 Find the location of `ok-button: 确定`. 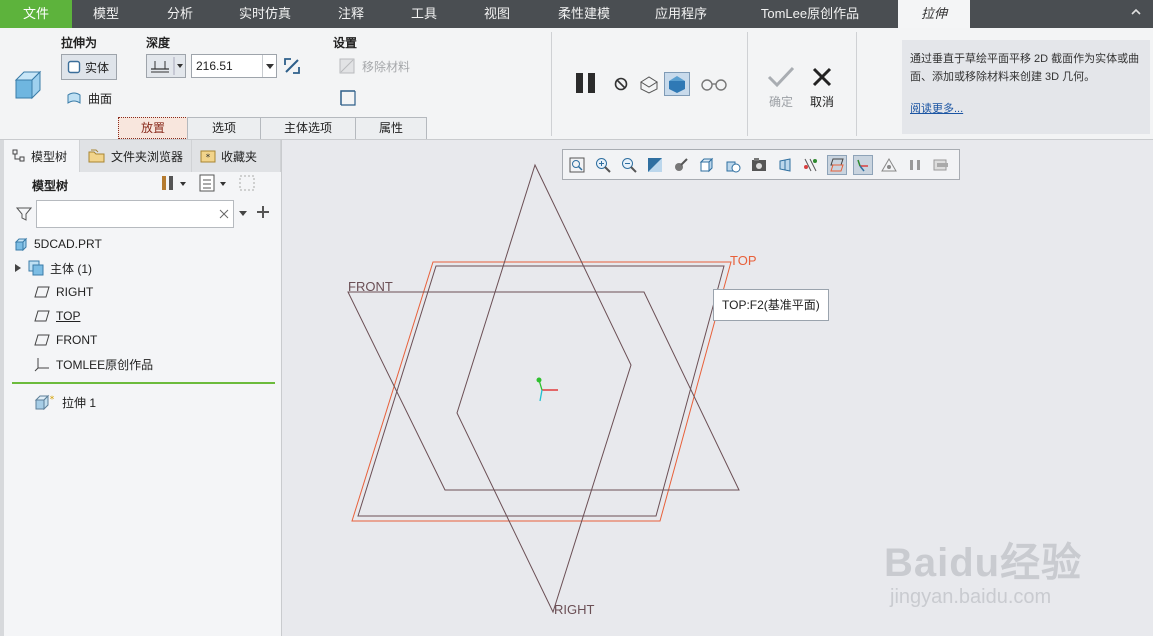

ok-button: 确定 is located at coordinates (781, 87).